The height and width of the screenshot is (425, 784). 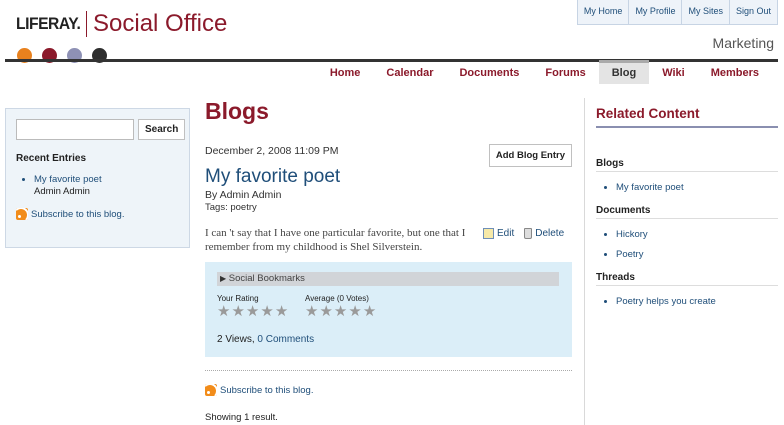 I want to click on social-bookmarks-label: Social Bookmarks, so click(x=266, y=278).